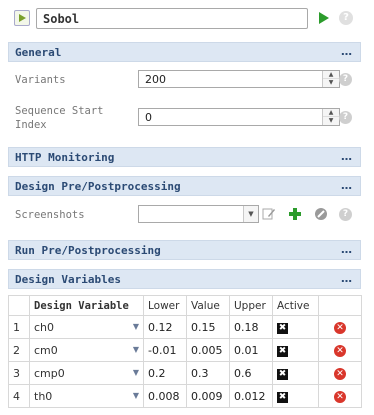  I want to click on lower-cell: -0.01, so click(165, 350).